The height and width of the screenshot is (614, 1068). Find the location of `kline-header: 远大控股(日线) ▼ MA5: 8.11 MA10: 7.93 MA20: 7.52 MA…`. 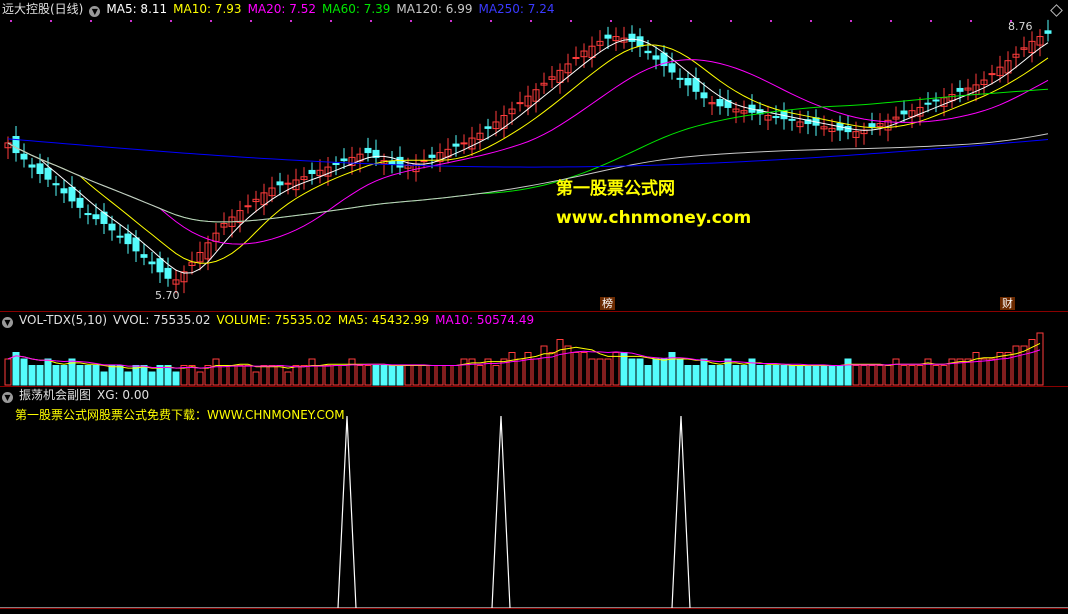

kline-header: 远大控股(日线) ▼ MA5: 8.11 MA10: 7.93 MA20: 7.52 MA… is located at coordinates (281, 9).